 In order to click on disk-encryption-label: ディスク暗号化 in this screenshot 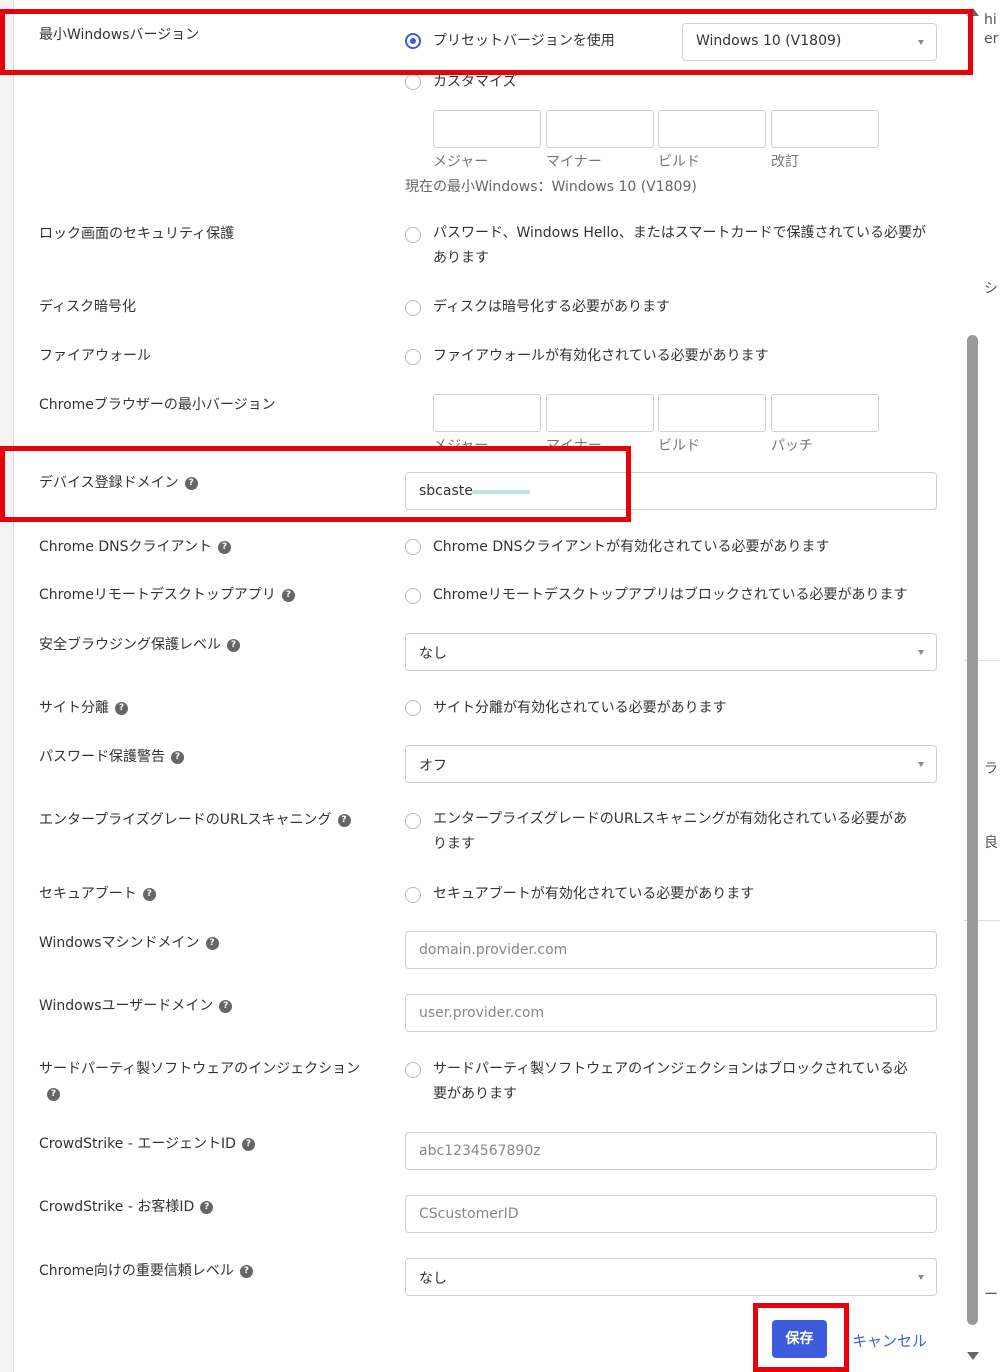, I will do `click(88, 307)`.